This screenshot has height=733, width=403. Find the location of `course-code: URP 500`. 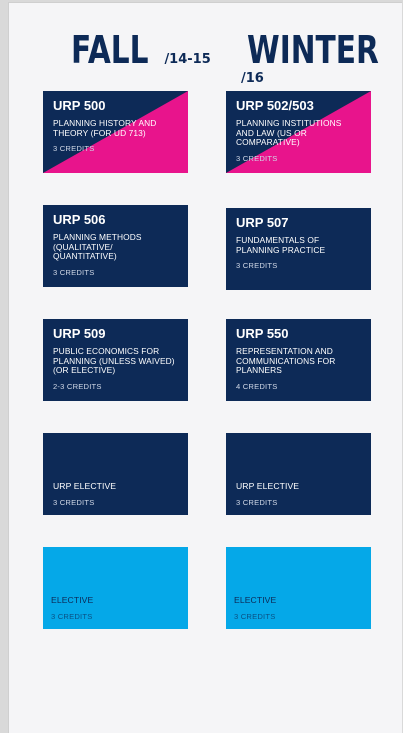

course-code: URP 500 is located at coordinates (79, 105).